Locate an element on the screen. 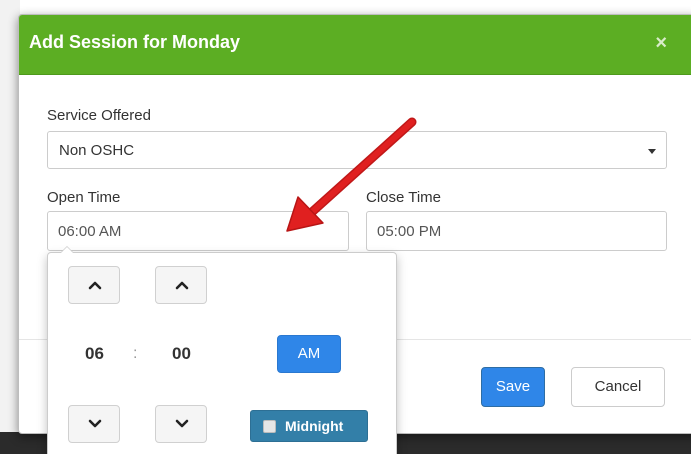  service-offered-value: Non OSHC is located at coordinates (97, 150).